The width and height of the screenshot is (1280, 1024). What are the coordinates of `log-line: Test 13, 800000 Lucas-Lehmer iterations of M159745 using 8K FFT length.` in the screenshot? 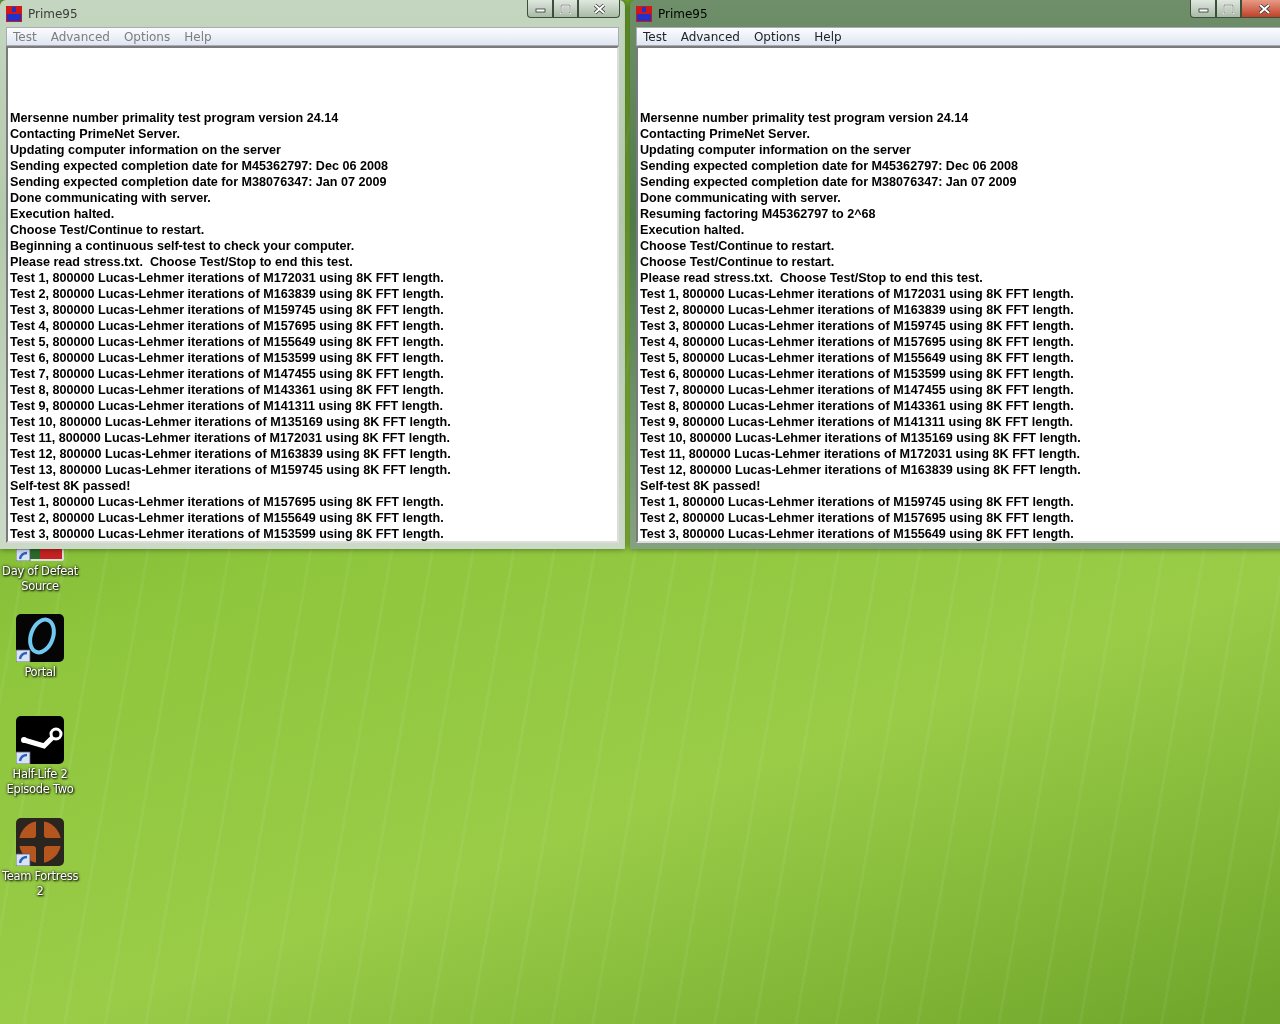 It's located at (231, 470).